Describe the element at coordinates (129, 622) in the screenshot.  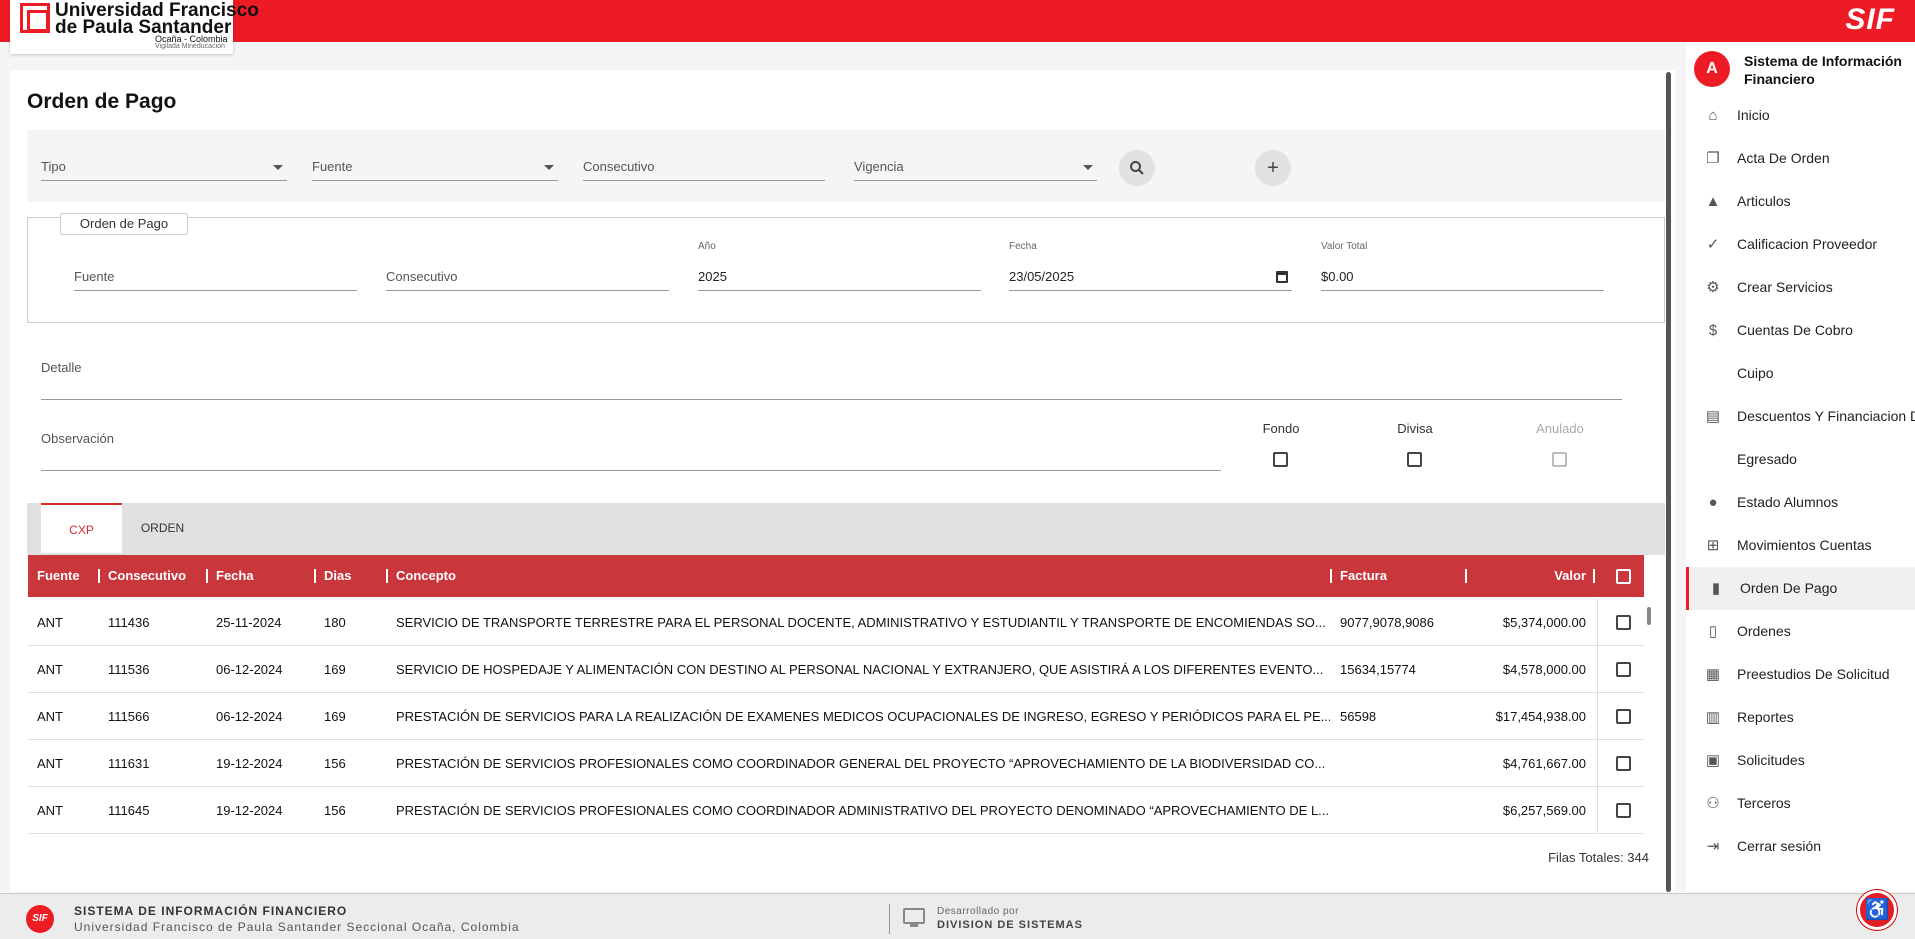
I see `cell-consecutivo: 111436` at that location.